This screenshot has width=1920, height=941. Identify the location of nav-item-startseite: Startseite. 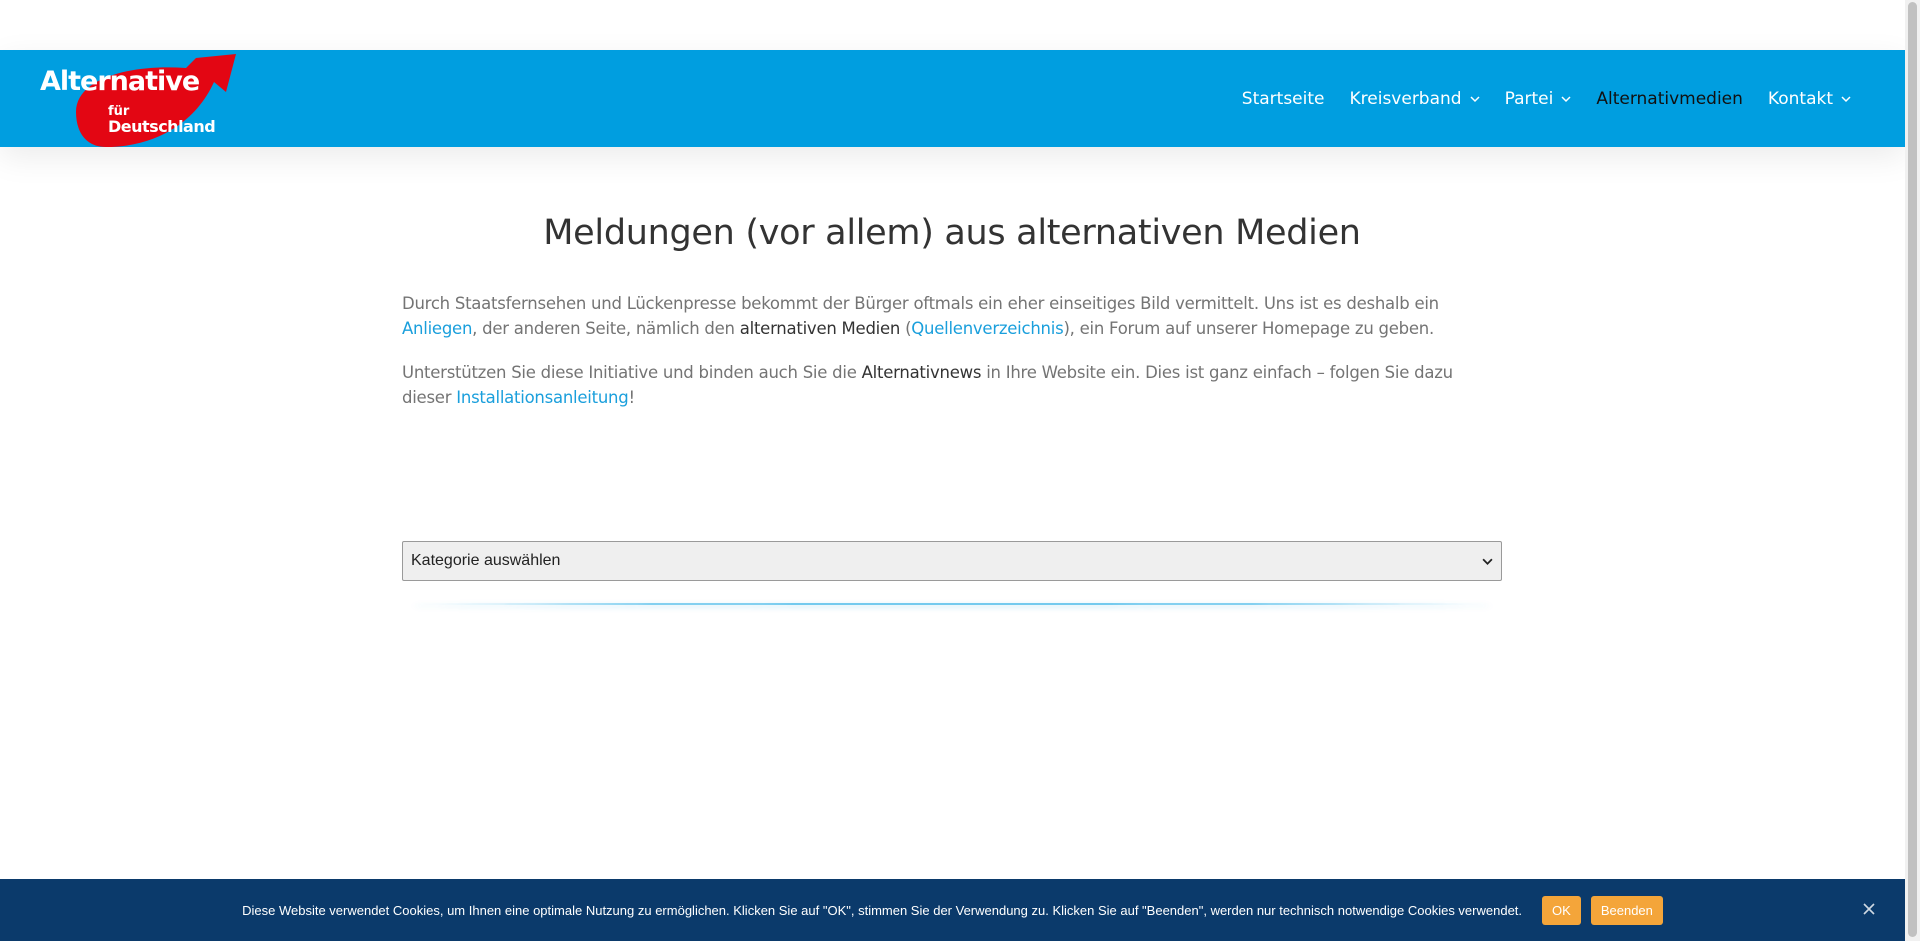
(1283, 99).